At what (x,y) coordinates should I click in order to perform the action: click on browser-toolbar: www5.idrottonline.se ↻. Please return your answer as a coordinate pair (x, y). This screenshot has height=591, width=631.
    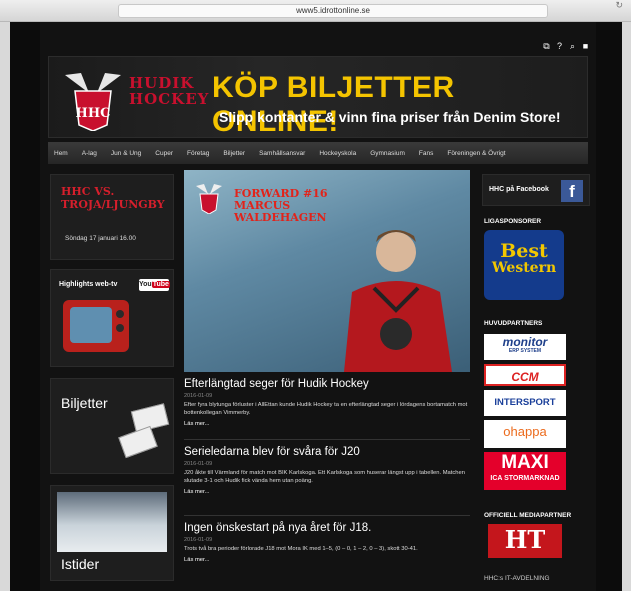
    Looking at the image, I should click on (315, 11).